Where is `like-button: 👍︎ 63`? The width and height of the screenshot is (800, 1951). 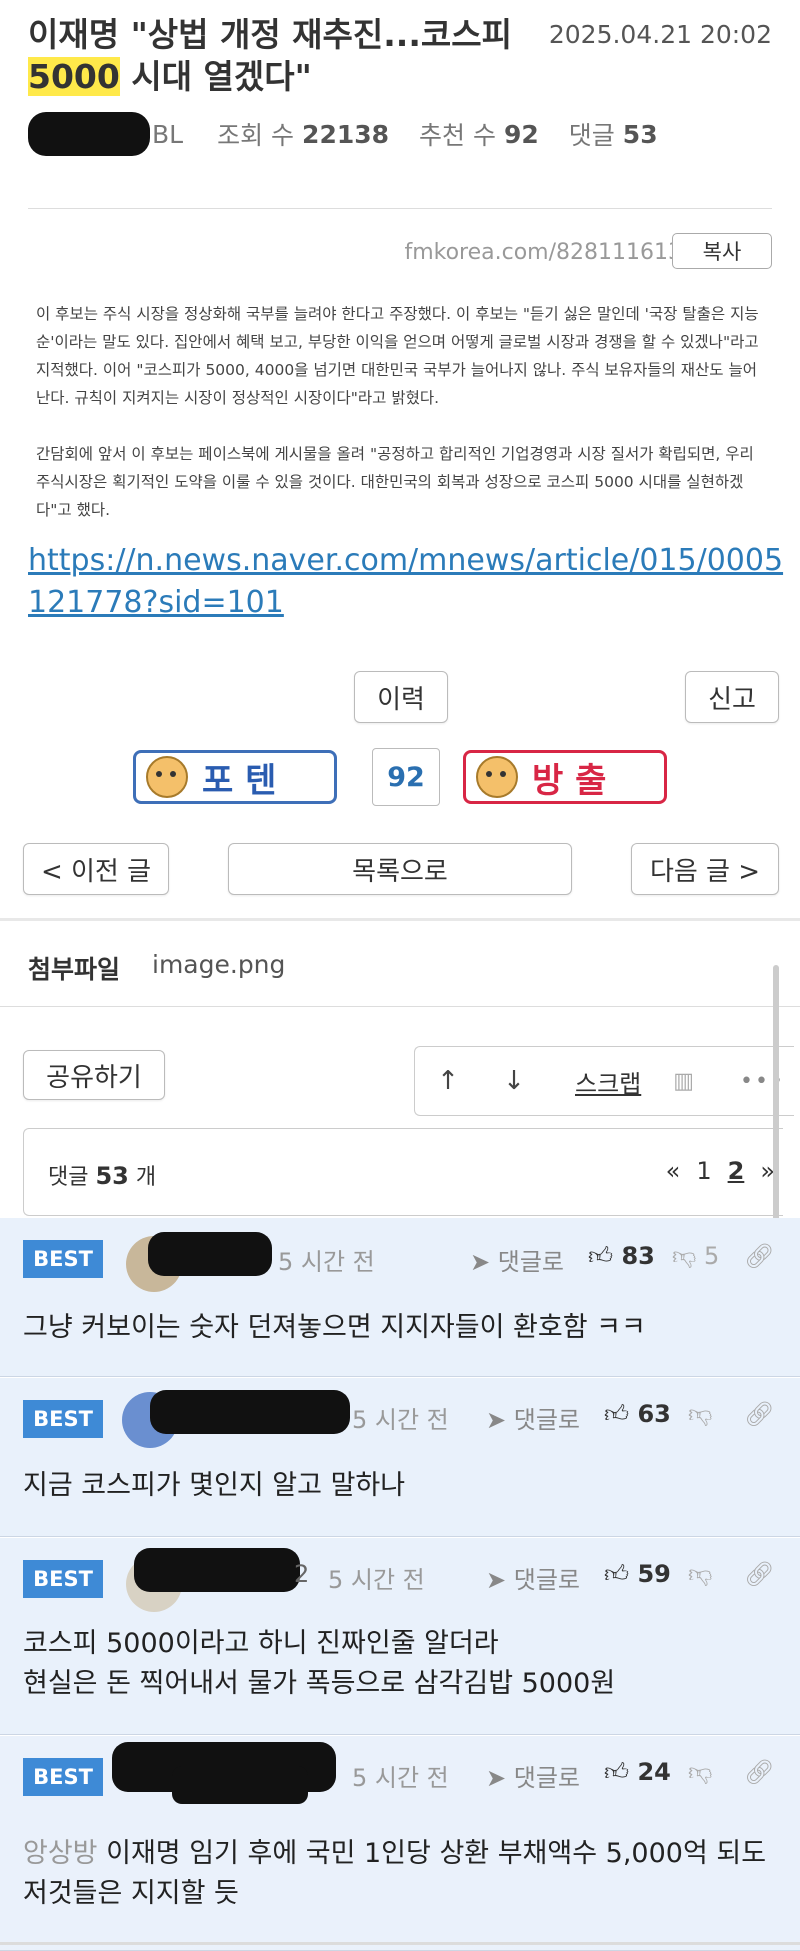
like-button: 👍︎ 63 is located at coordinates (637, 1414).